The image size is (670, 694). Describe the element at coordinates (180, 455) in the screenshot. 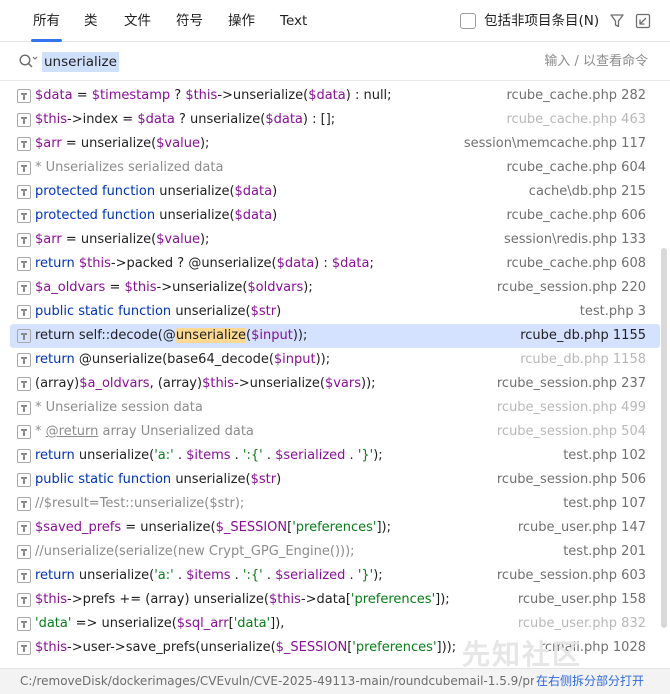

I see `code-token: .` at that location.